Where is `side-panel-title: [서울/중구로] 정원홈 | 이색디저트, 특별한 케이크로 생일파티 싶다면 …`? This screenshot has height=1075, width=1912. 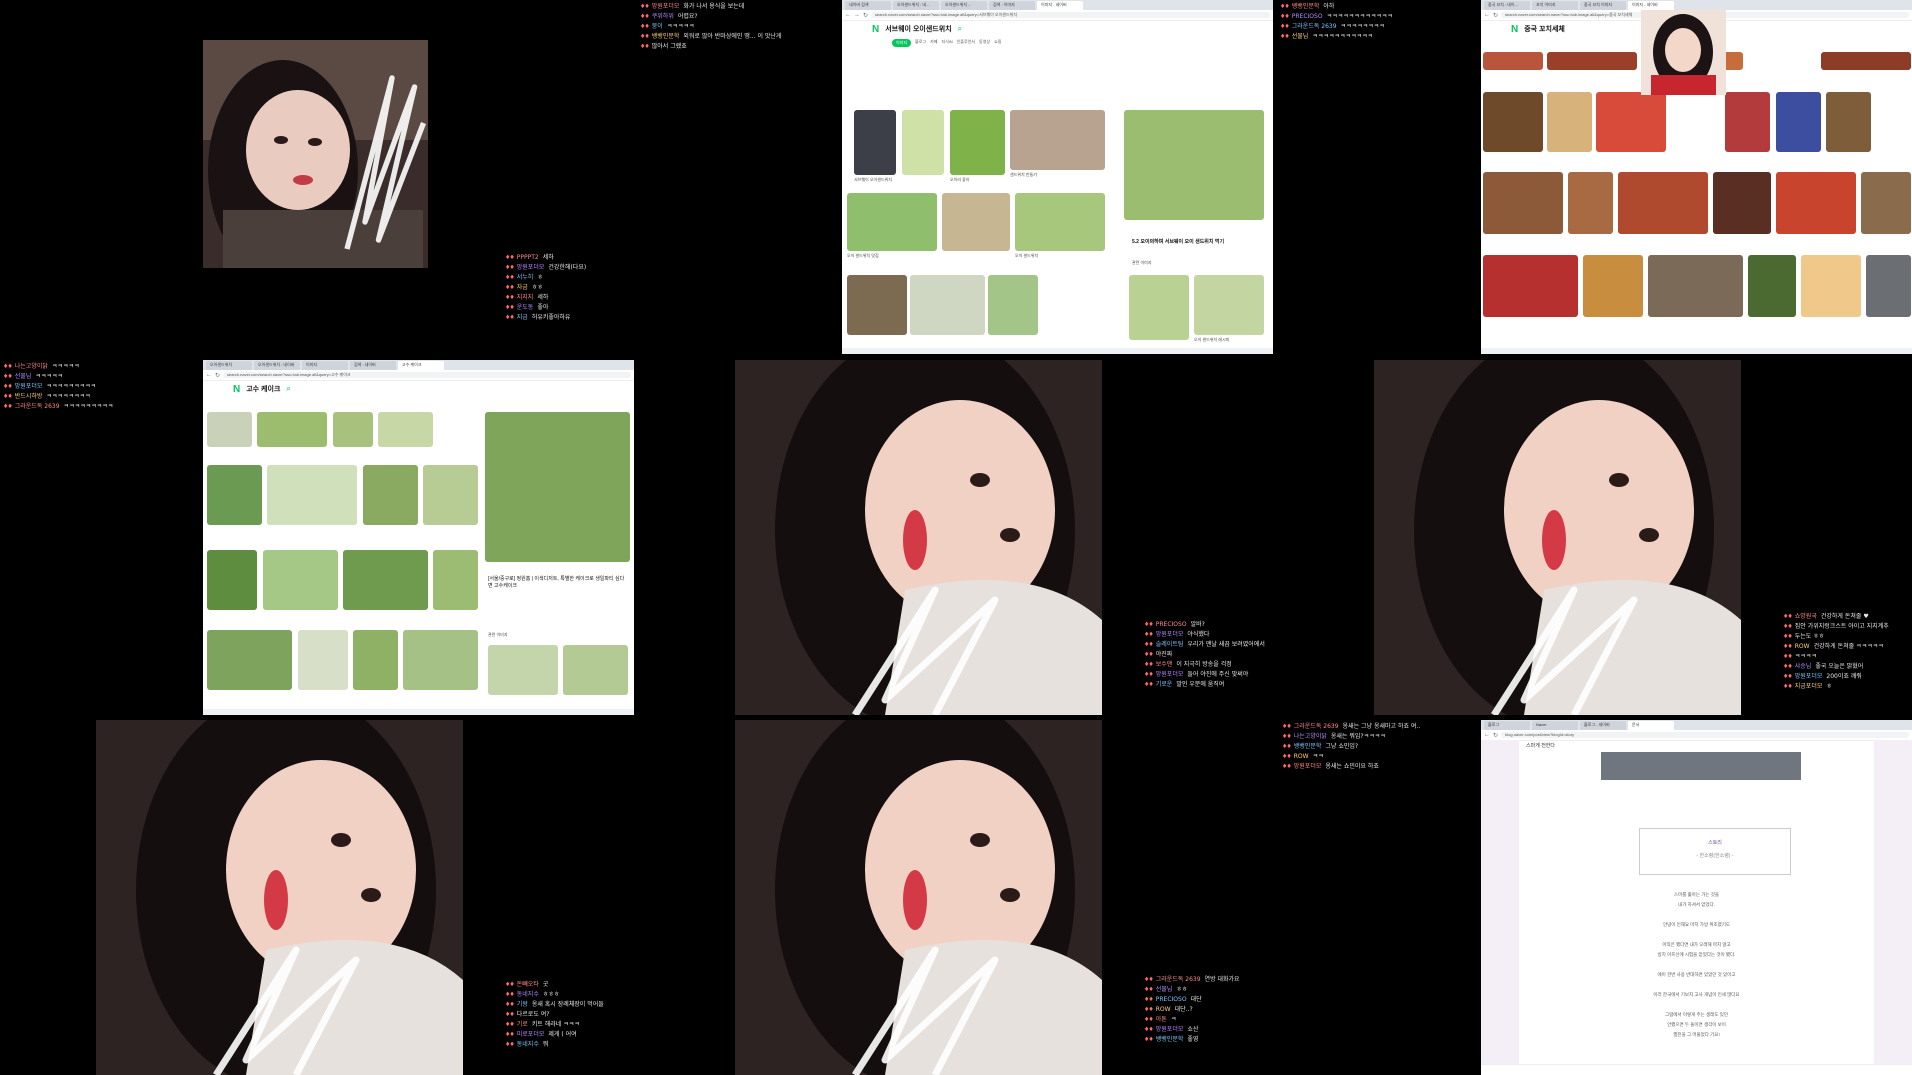 side-panel-title: [서울/중구로] 정원홈 | 이색디저트, 특별한 케이크로 생일파티 싶다면 … is located at coordinates (558, 582).